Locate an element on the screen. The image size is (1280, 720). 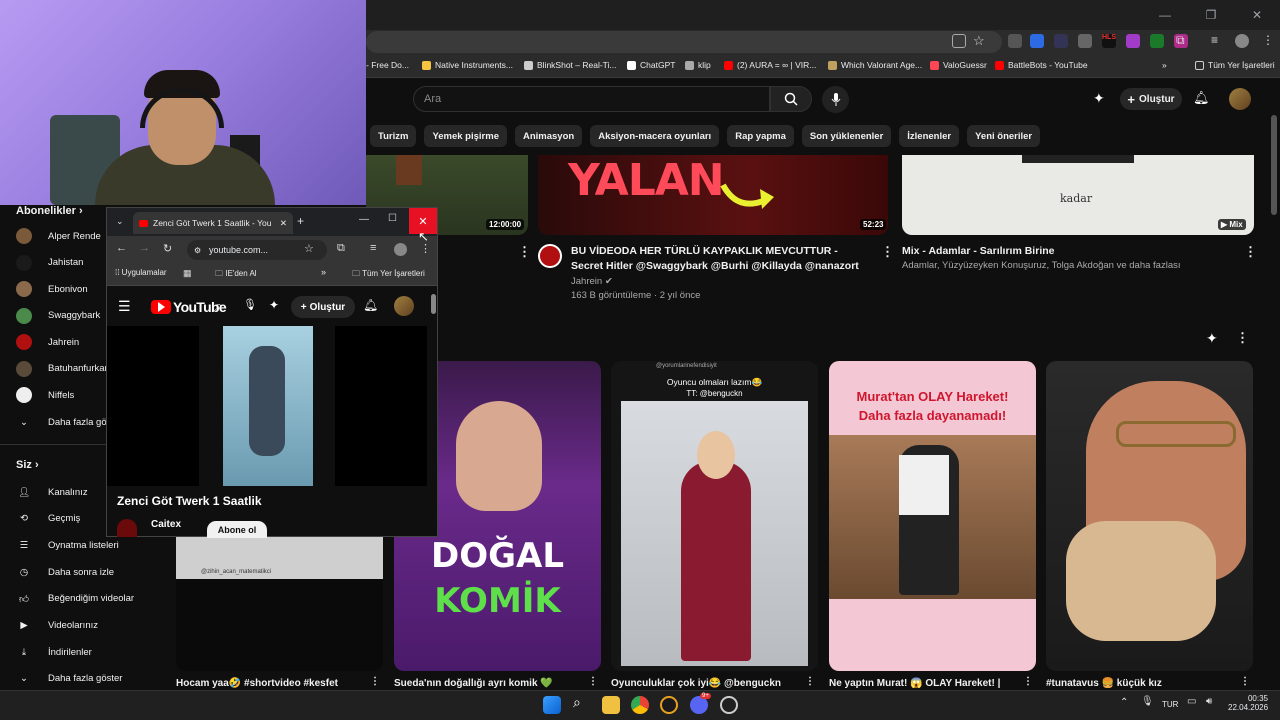
short-title: Ne yaptın Murat! 😱 OLAY Hareket! | is located at coordinates (914, 683).